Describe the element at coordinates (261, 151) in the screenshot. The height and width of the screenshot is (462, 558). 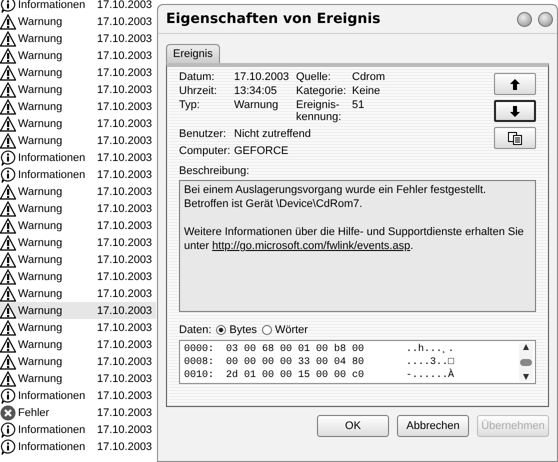
I see `field-value: GEFORCE` at that location.